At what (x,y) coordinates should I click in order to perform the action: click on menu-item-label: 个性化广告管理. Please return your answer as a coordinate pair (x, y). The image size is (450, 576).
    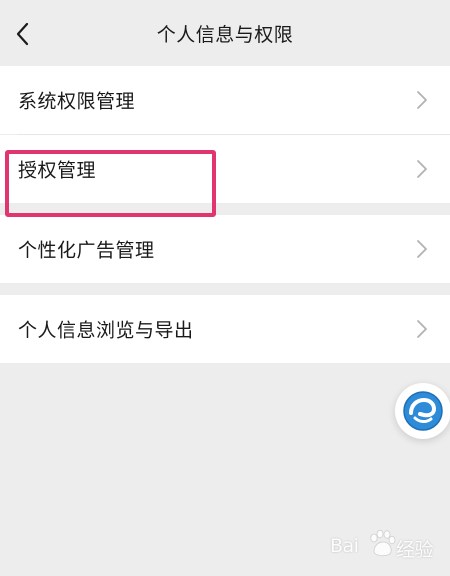
    Looking at the image, I should click on (86, 250).